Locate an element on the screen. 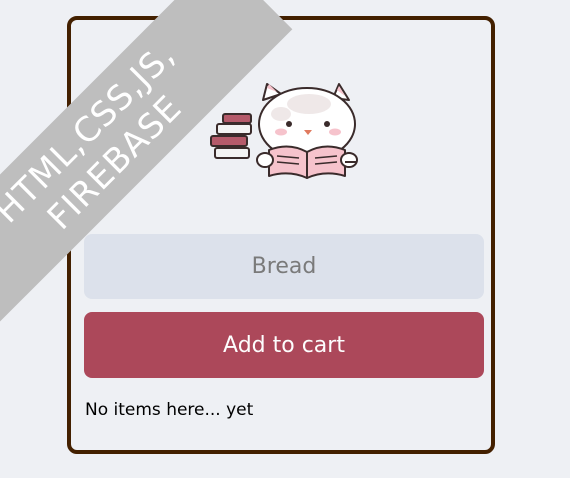 This screenshot has height=478, width=570. cat-reading-book-icon is located at coordinates (284, 131).